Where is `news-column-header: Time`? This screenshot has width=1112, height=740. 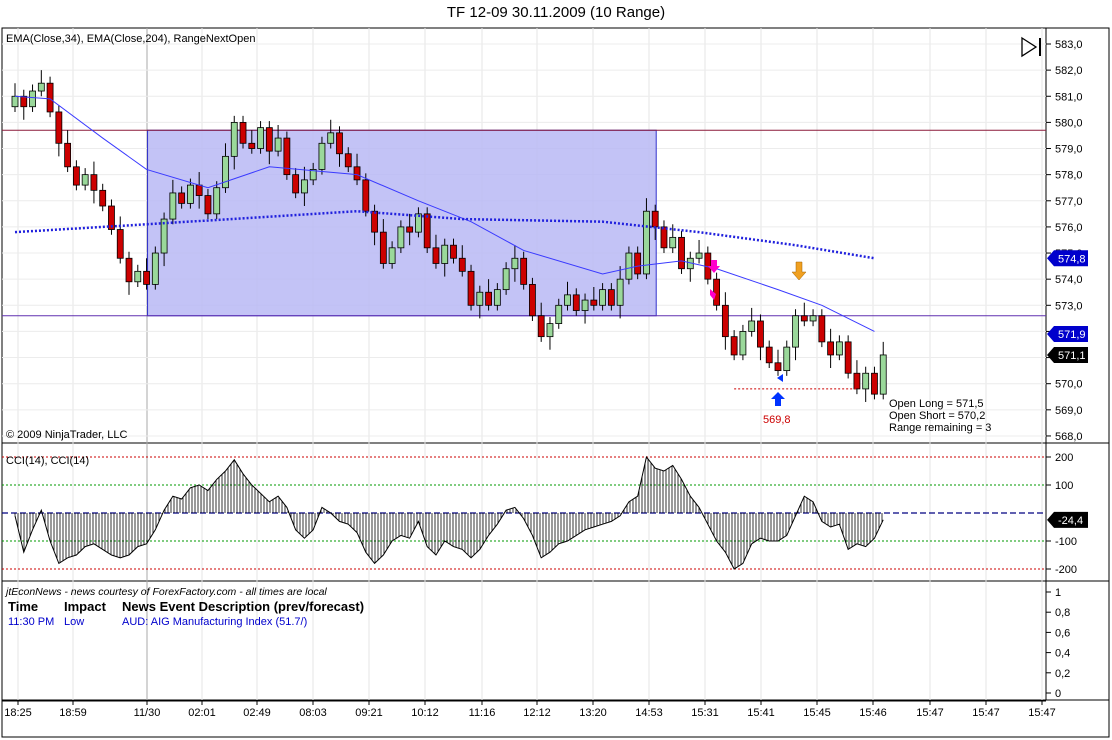
news-column-header: Time is located at coordinates (23, 606).